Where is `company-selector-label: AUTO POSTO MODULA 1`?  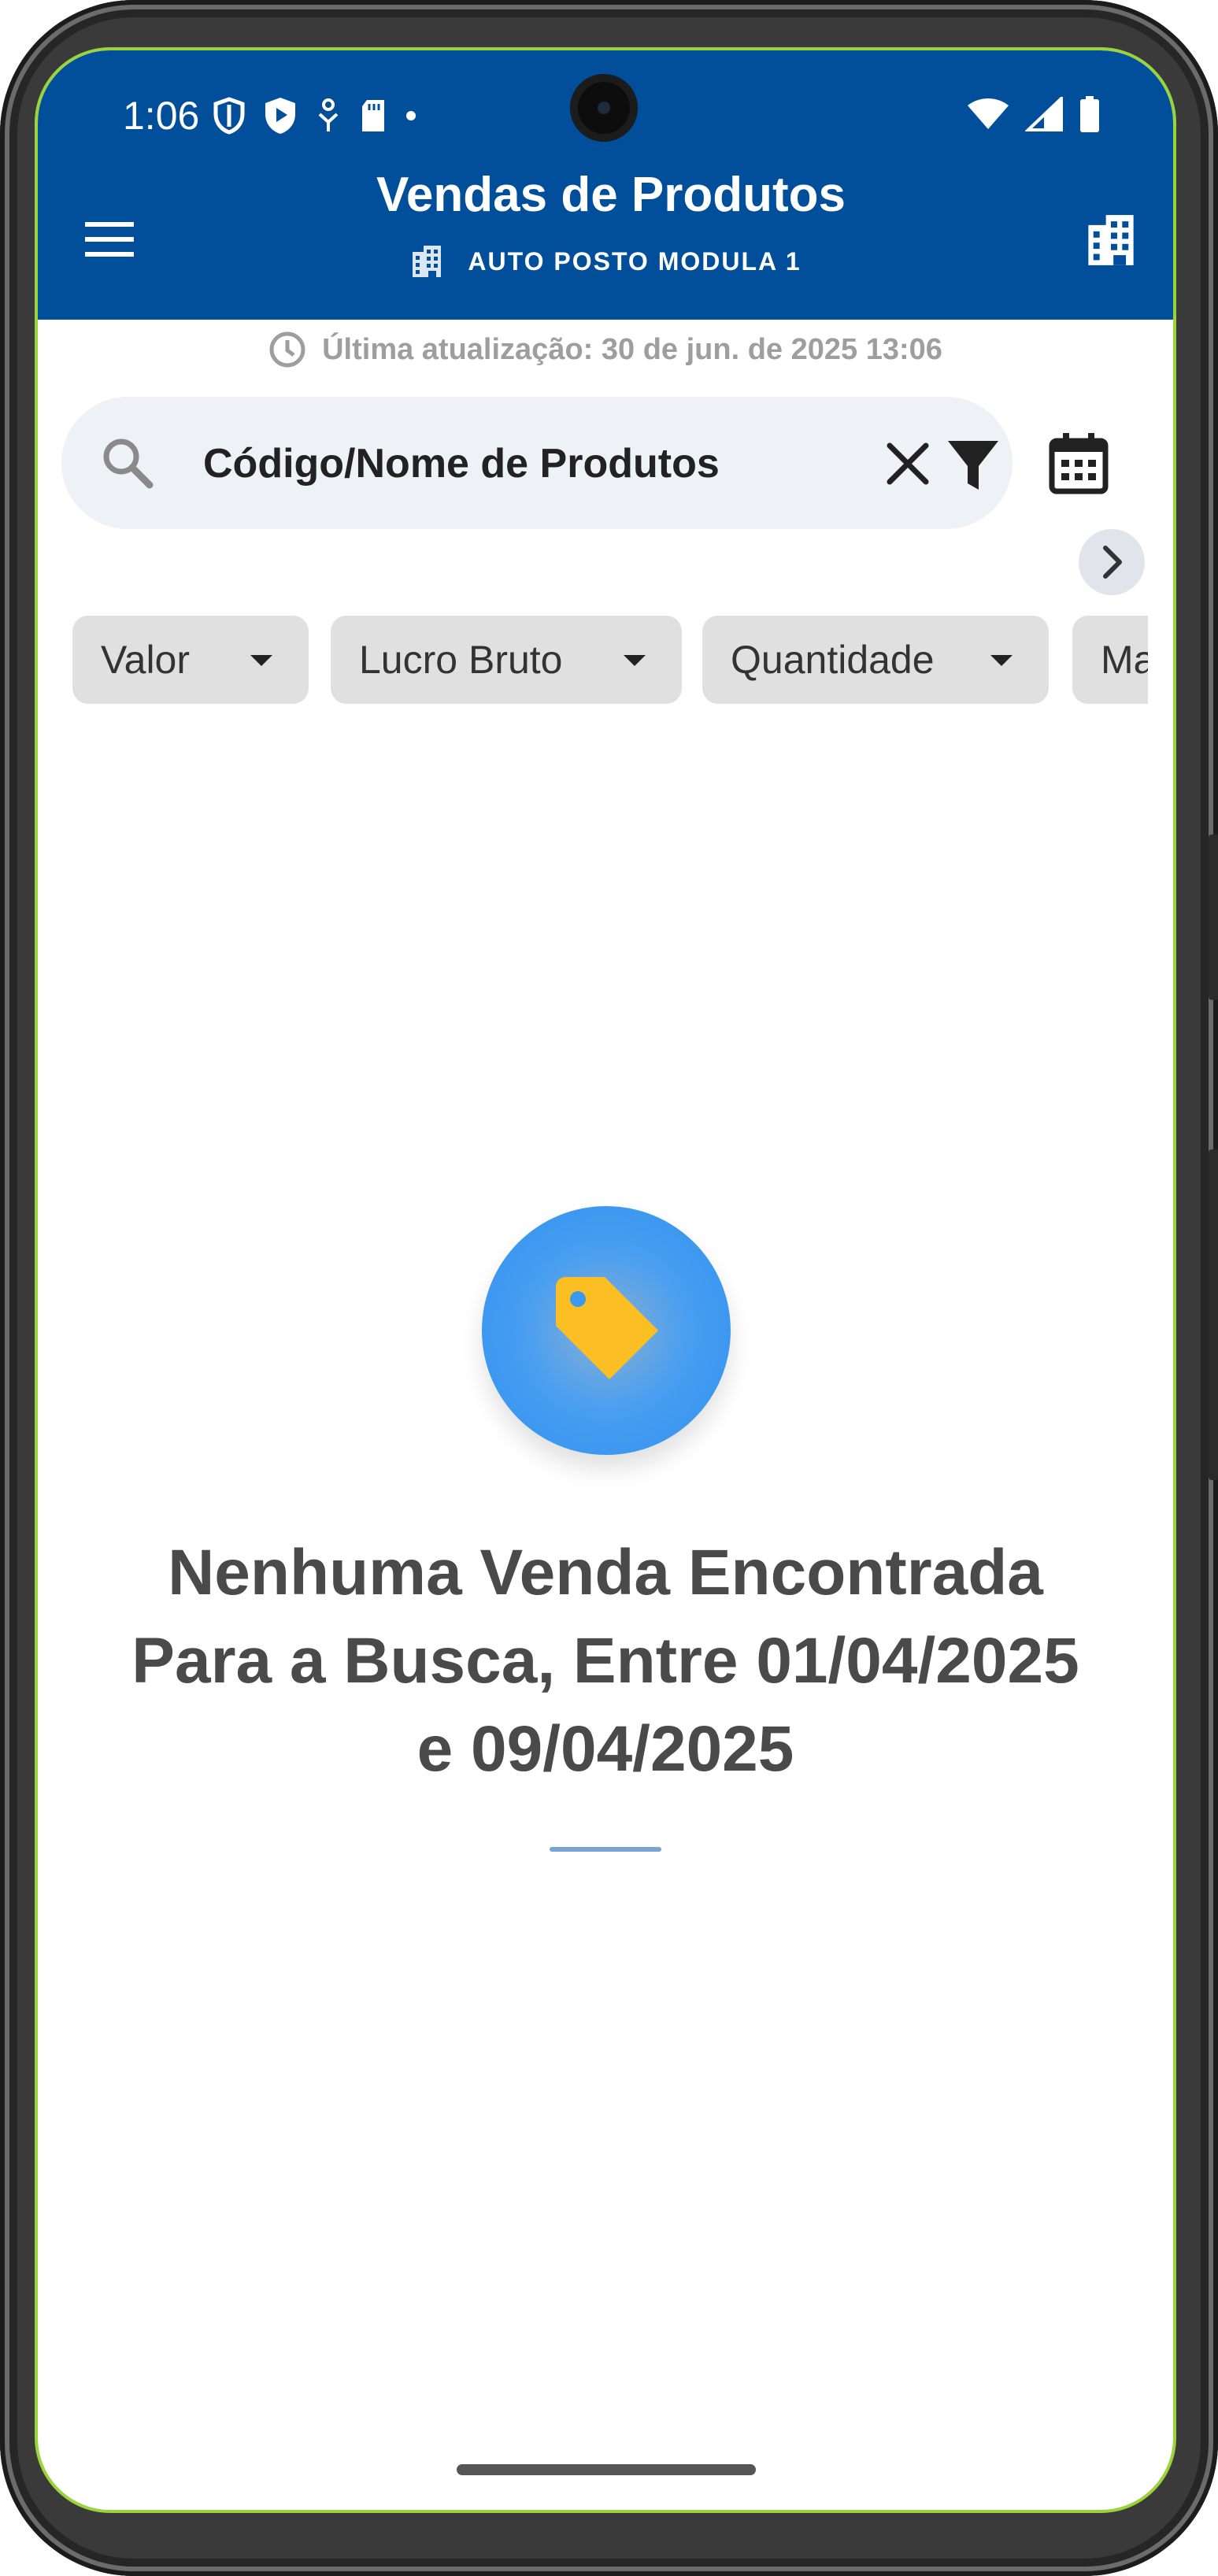 company-selector-label: AUTO POSTO MODULA 1 is located at coordinates (605, 261).